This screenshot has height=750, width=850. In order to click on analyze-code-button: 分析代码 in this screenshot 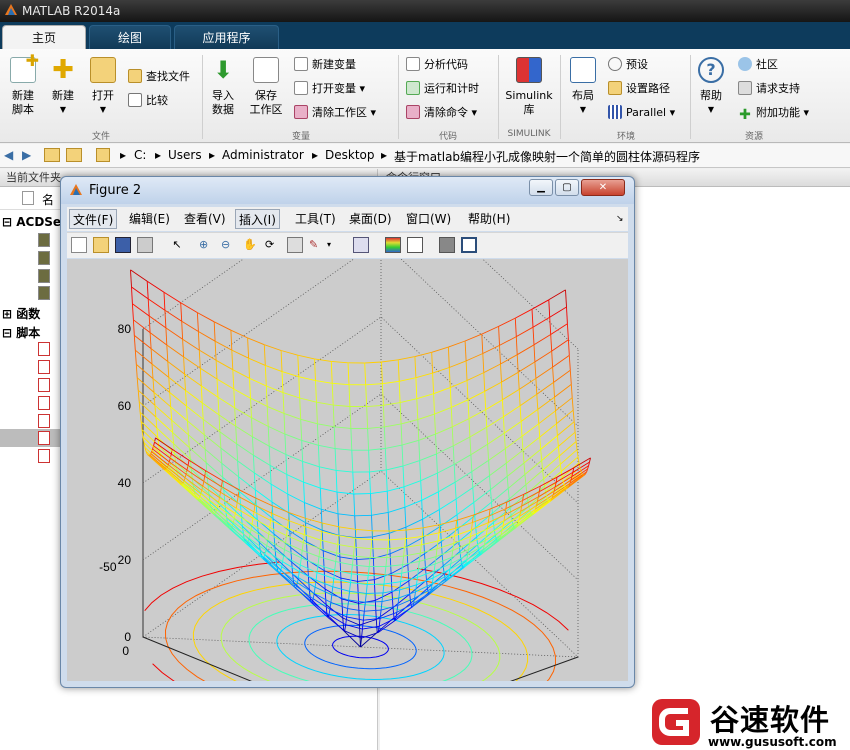, I will do `click(437, 65)`.